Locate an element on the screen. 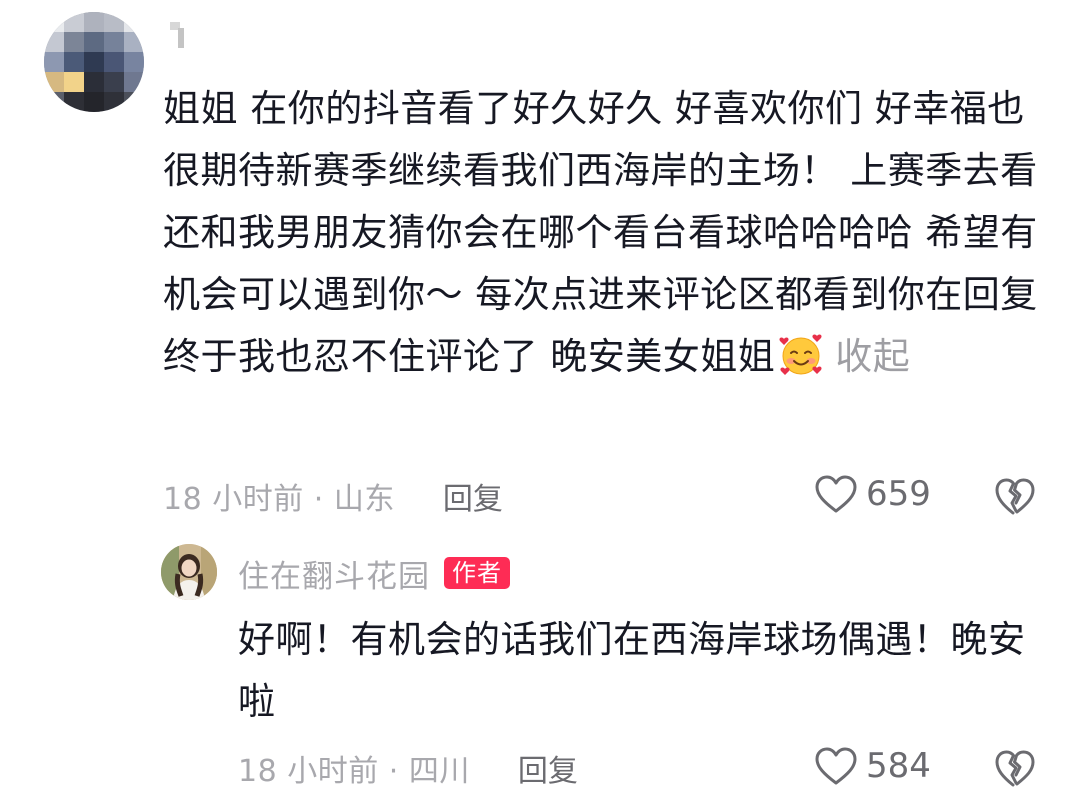 Image resolution: width=1080 pixels, height=801 pixels. collapse-link: 收起 is located at coordinates (872, 356).